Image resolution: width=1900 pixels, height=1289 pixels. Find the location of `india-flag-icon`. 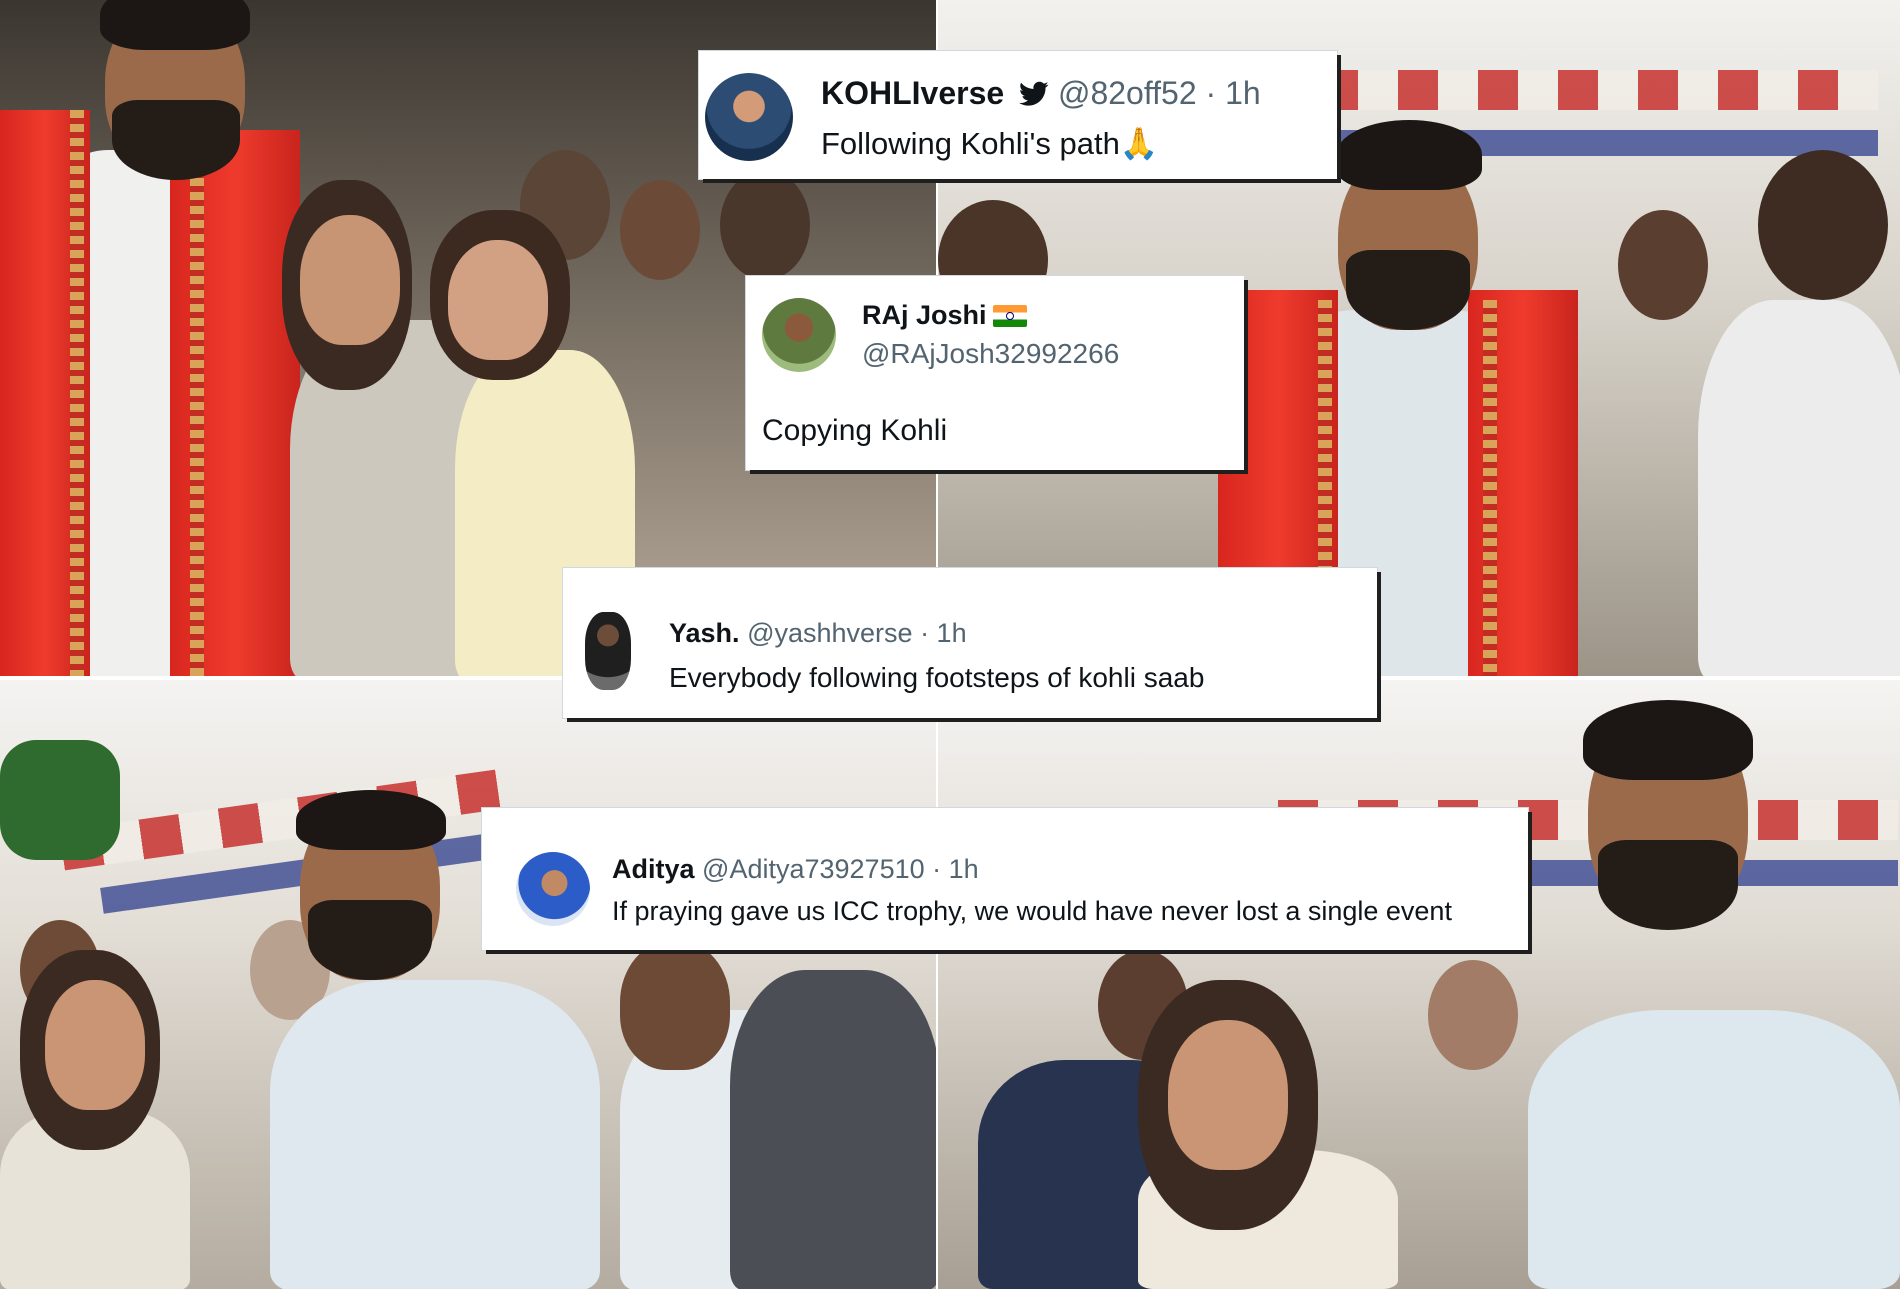

india-flag-icon is located at coordinates (1009, 316).